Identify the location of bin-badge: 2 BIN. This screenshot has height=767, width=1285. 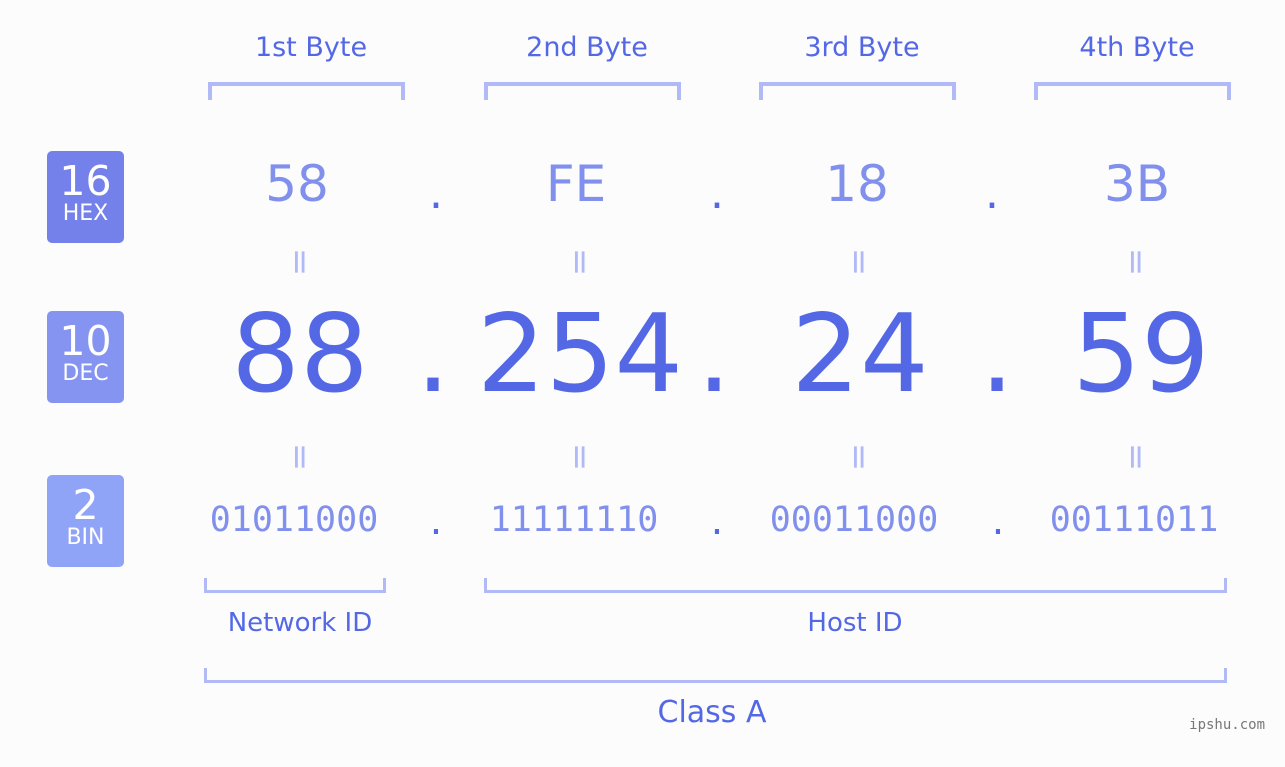
(85, 521).